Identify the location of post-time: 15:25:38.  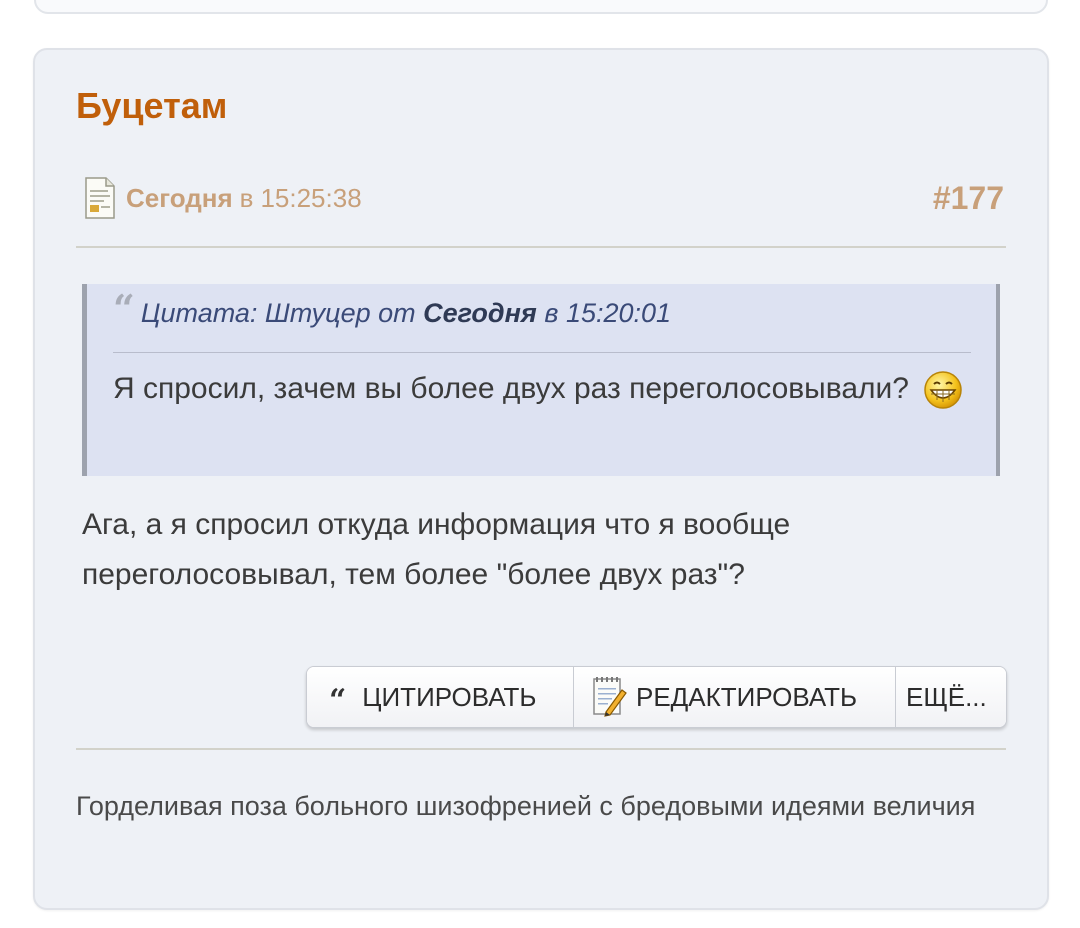
(311, 197).